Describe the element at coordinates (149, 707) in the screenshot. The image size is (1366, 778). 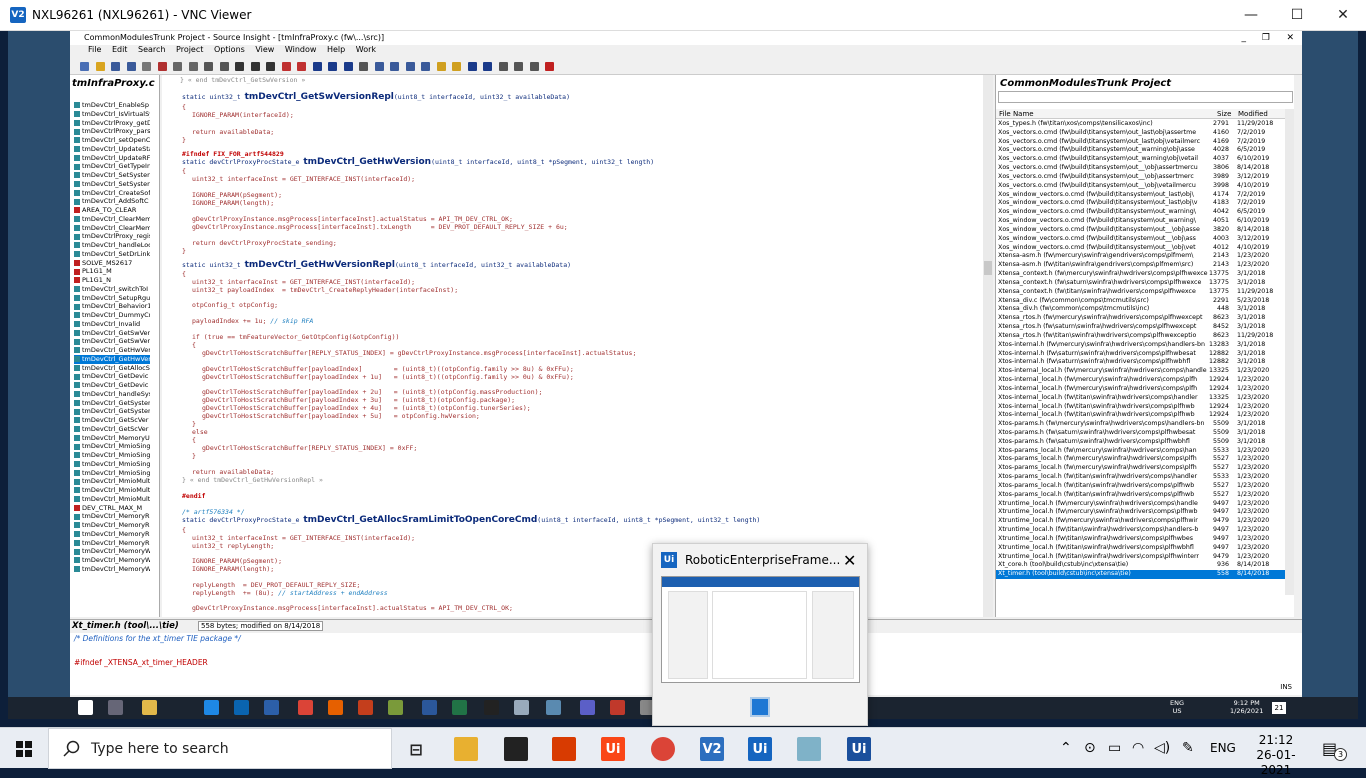
I see `remote-explorer-icon` at that location.